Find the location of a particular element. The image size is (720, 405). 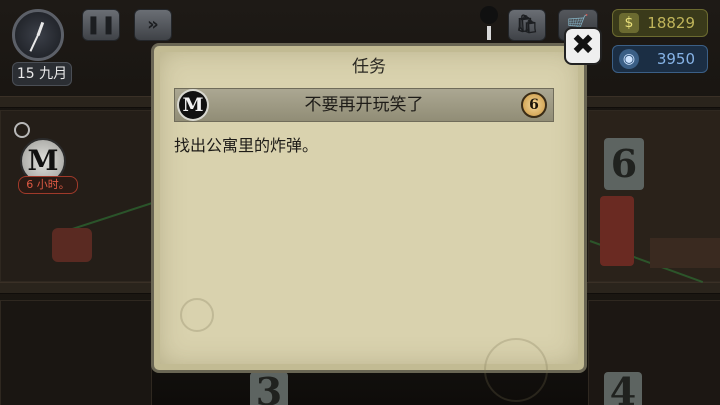

close-button: ✖ is located at coordinates (583, 46).